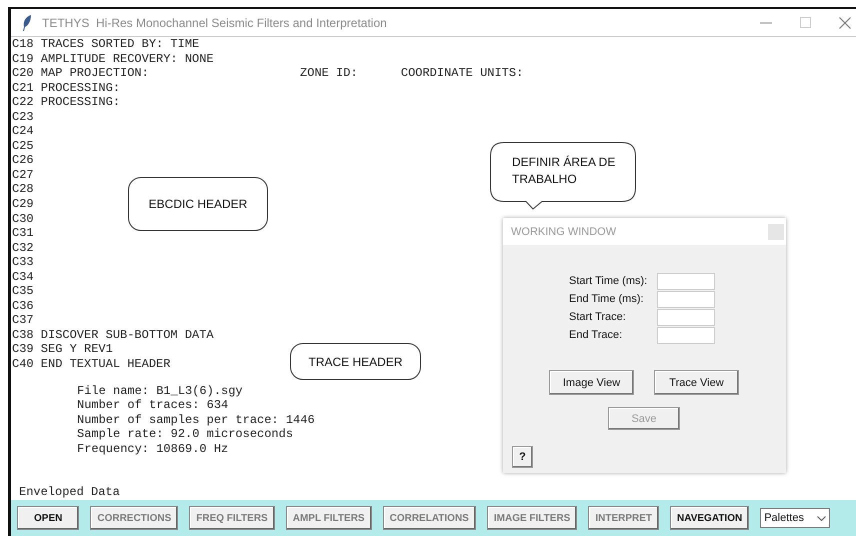 This screenshot has height=536, width=856. Describe the element at coordinates (152, 449) in the screenshot. I see `info-line: Frequency: 10869.0 Hz` at that location.